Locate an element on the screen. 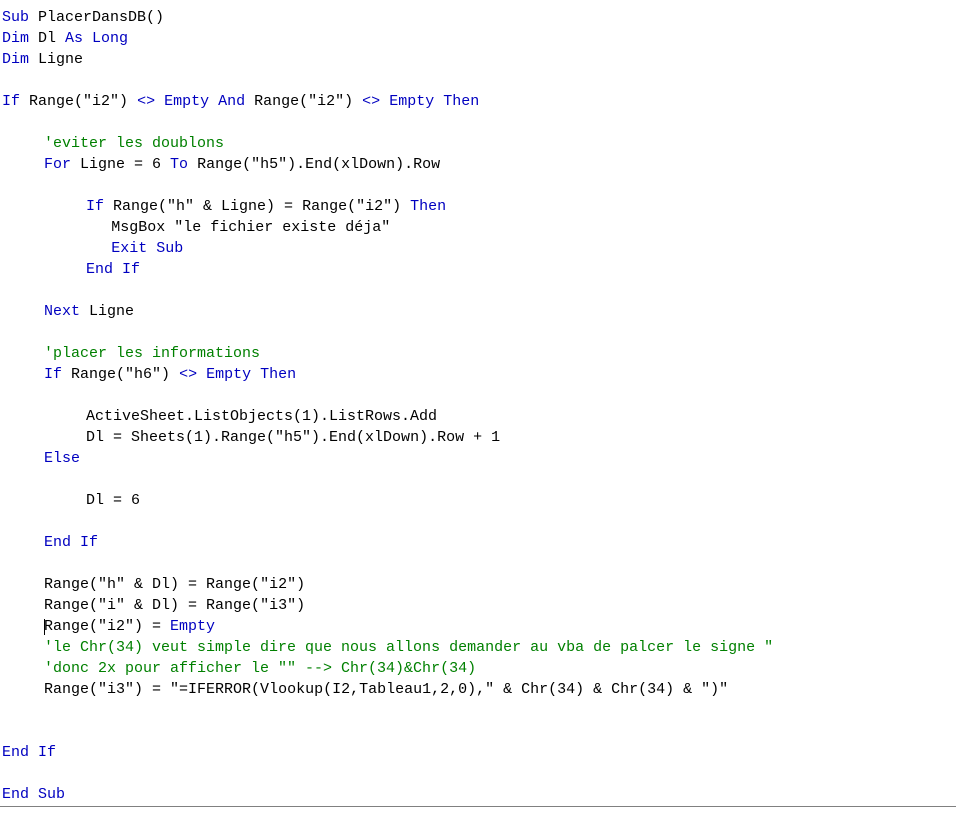 This screenshot has height=816, width=956. code-keyword: To is located at coordinates (179, 164).